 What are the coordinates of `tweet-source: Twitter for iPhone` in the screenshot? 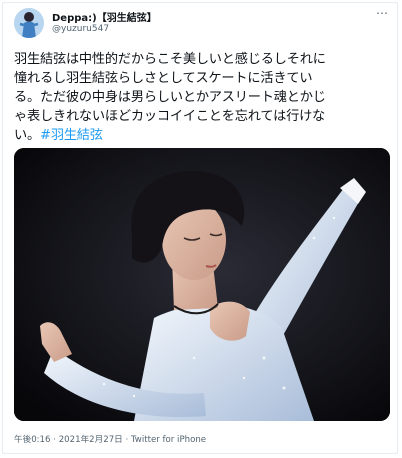 It's located at (168, 440).